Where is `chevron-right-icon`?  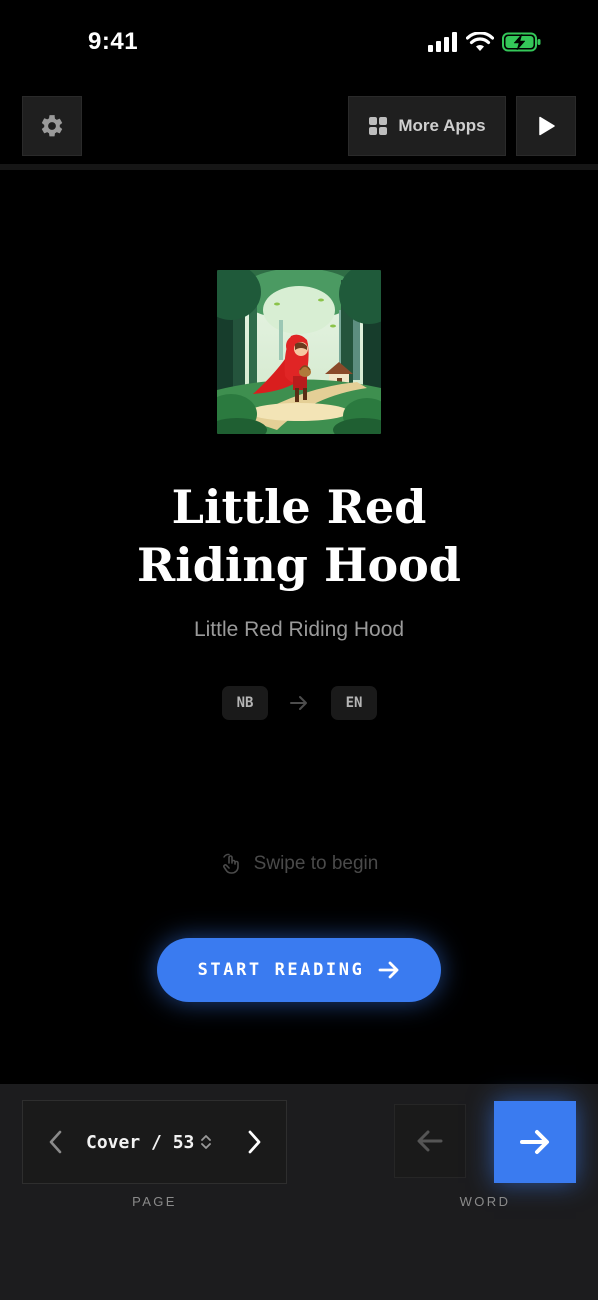 chevron-right-icon is located at coordinates (254, 1142).